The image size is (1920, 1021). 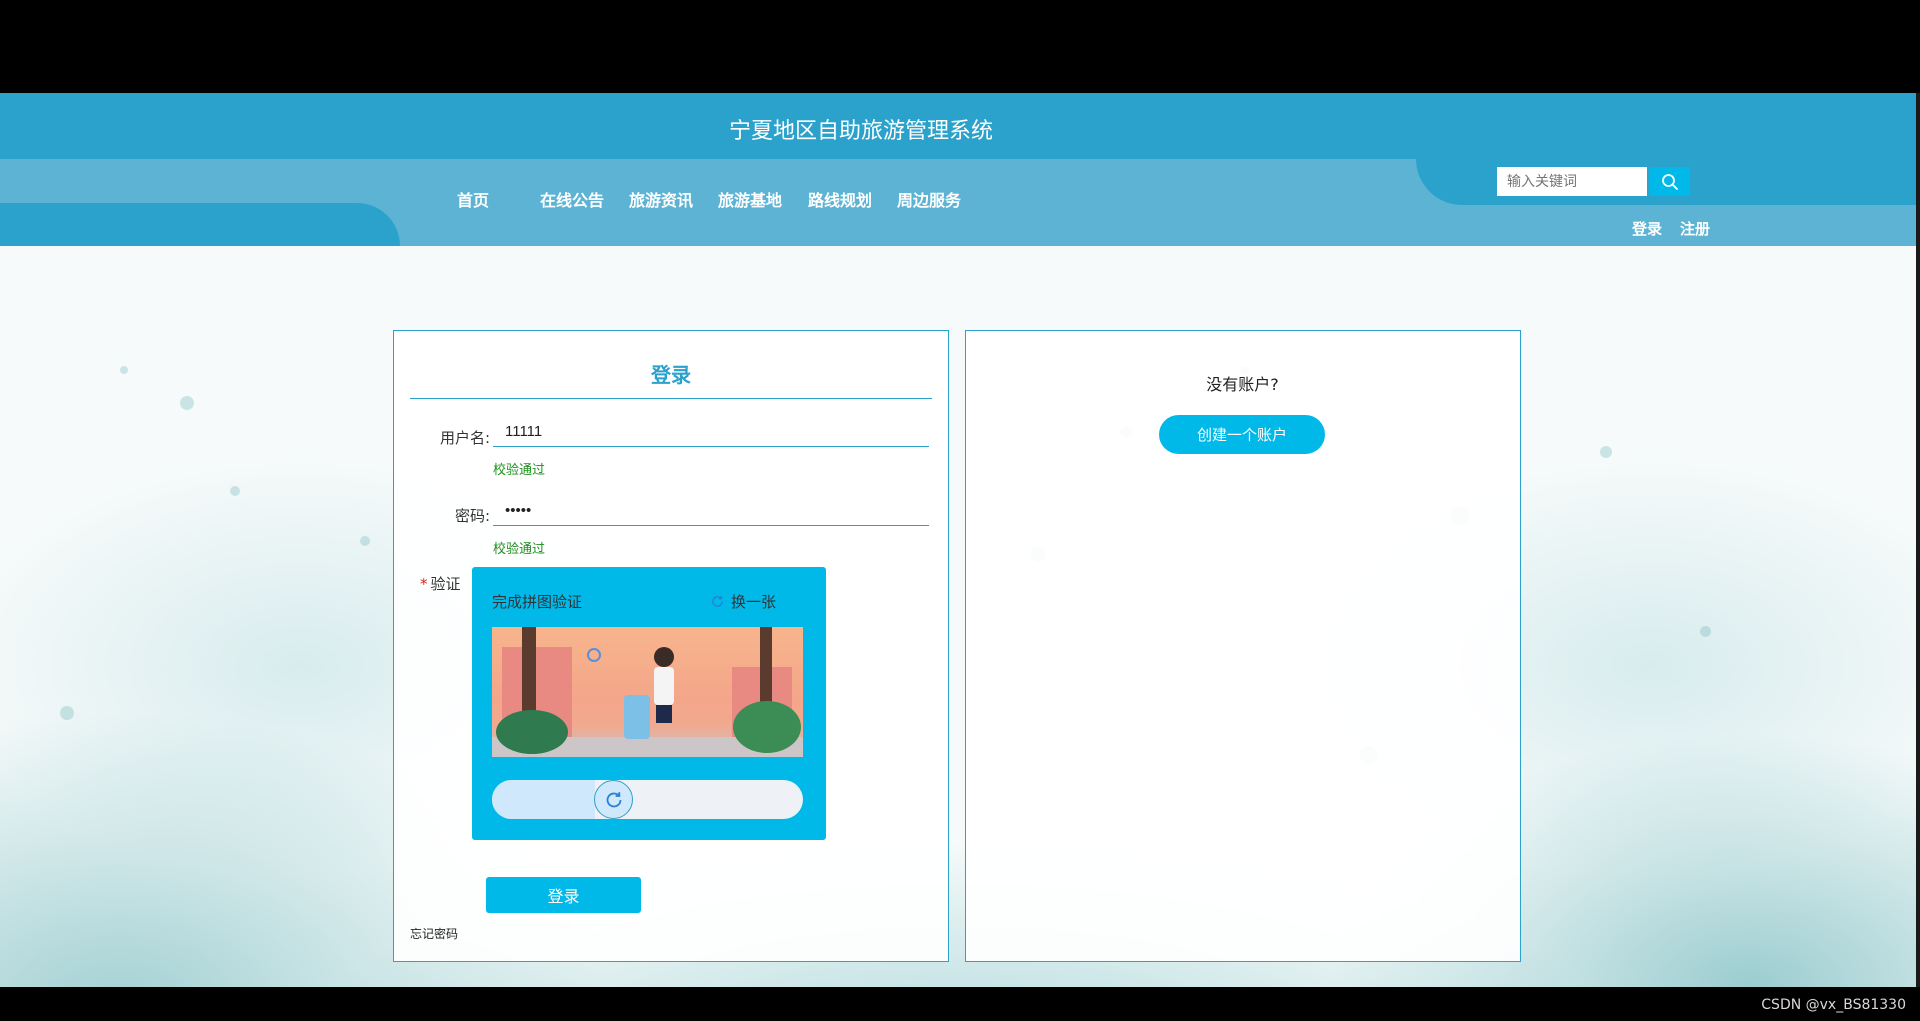 I want to click on nav-route-planning: 路线规划, so click(x=840, y=199).